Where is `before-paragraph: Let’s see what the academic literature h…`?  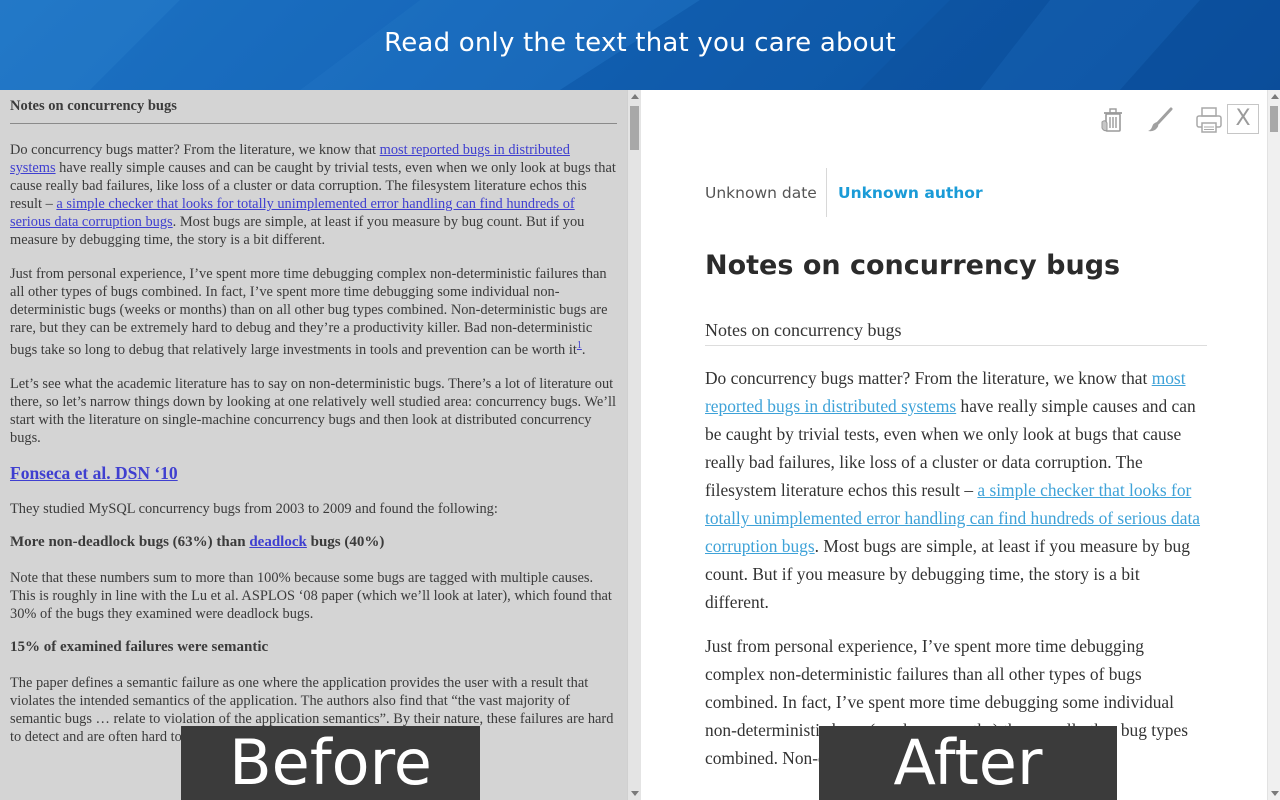
before-paragraph: Let’s see what the academic literature h… is located at coordinates (313, 410).